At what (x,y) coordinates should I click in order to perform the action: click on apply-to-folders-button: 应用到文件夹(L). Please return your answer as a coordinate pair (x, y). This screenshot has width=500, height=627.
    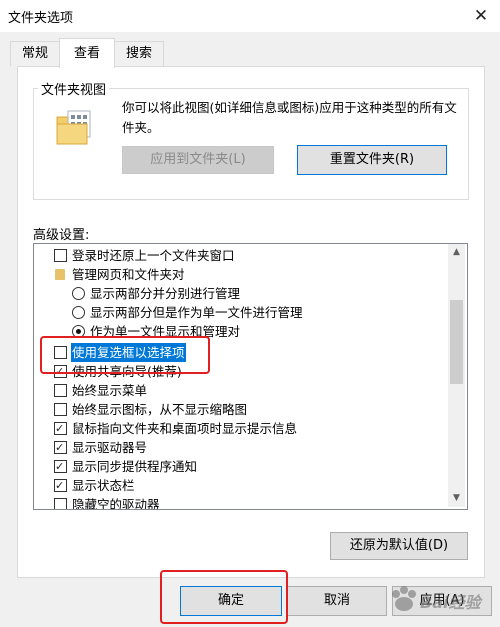
    Looking at the image, I should click on (198, 160).